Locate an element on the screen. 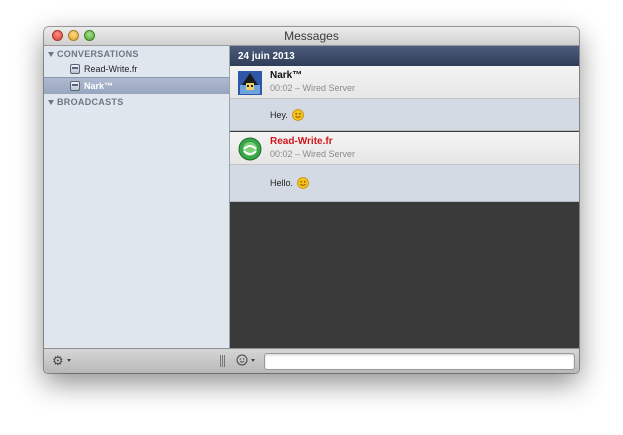  sidebar-toolbar: ⚙ is located at coordinates (137, 360).